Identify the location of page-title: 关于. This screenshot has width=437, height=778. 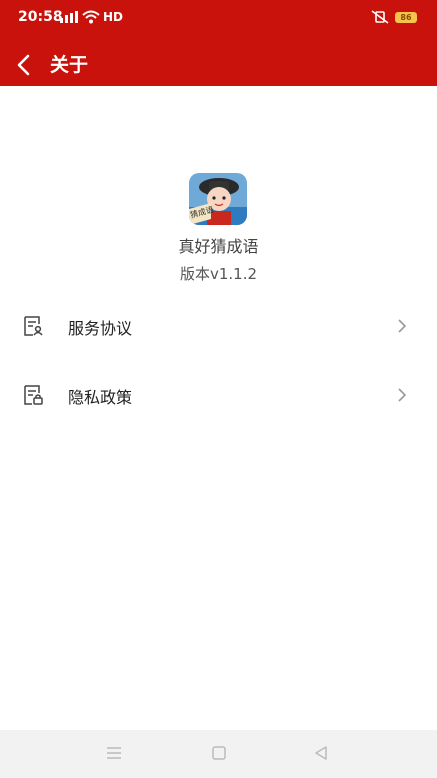
(69, 65).